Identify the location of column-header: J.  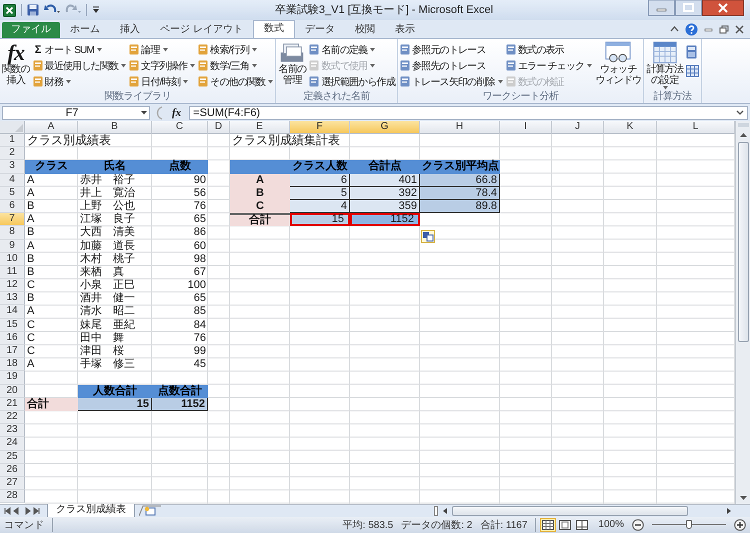
(578, 127).